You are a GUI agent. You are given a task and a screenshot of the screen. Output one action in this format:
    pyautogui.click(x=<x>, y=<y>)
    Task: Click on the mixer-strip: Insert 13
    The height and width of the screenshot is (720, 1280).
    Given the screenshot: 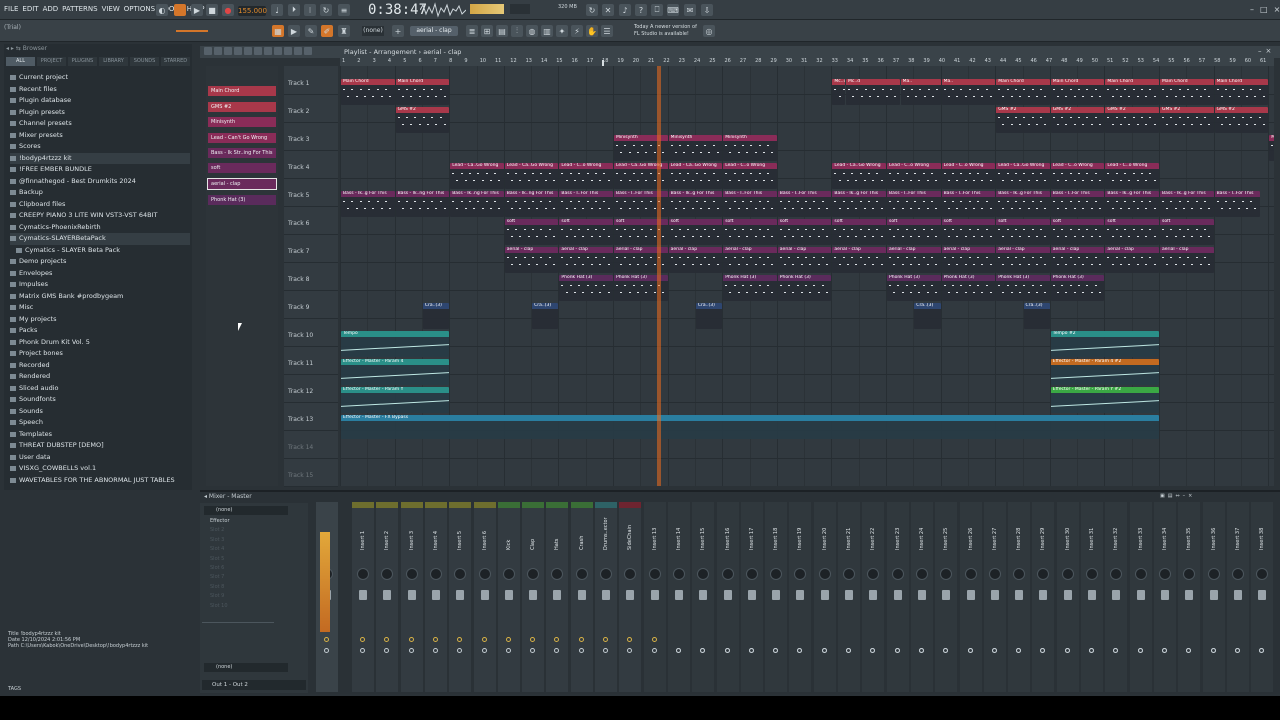 What is the action you would take?
    pyautogui.click(x=654, y=597)
    